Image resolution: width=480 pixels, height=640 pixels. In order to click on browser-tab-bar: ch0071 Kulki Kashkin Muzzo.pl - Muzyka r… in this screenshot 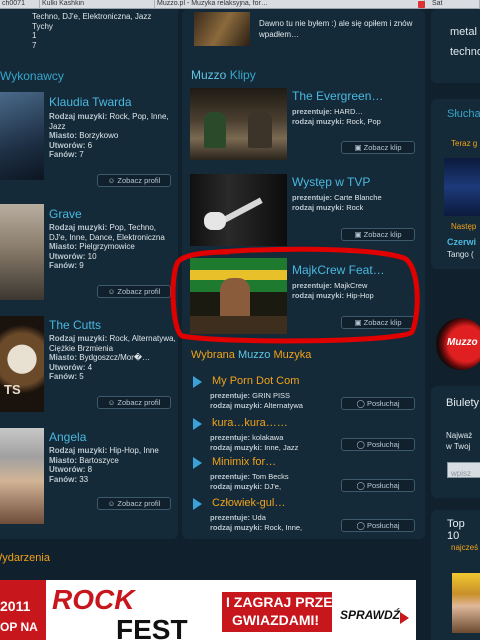, I will do `click(240, 4)`.